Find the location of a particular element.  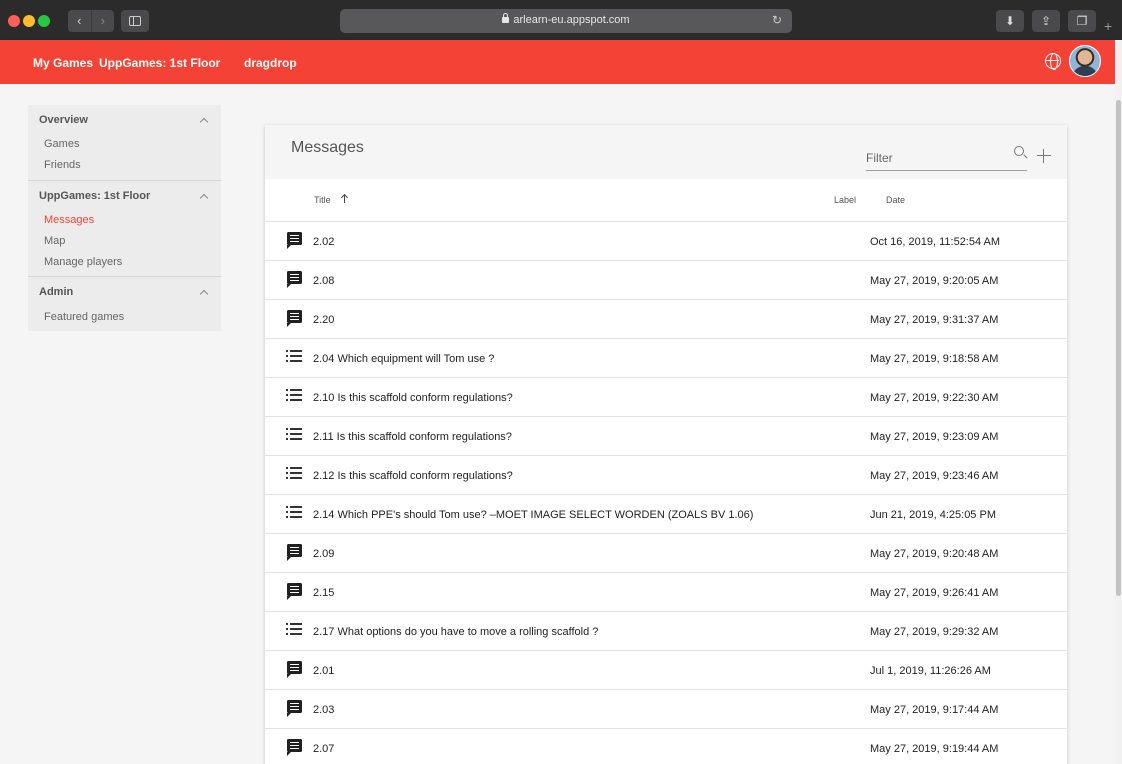

sidebar-item-messages: Messages is located at coordinates (69, 220).